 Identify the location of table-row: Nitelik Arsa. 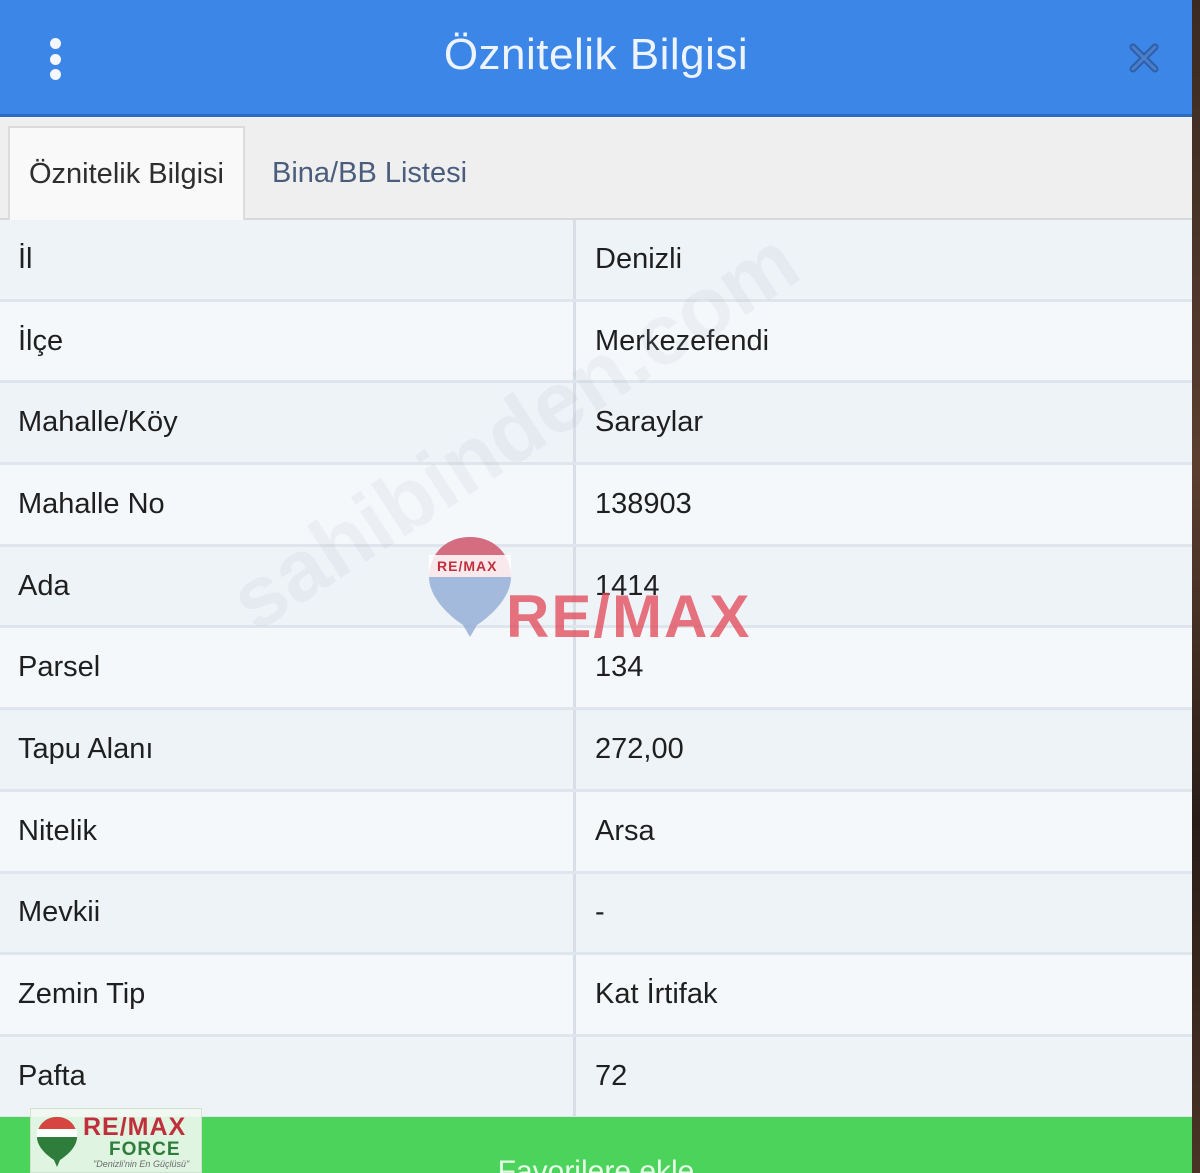
(596, 832).